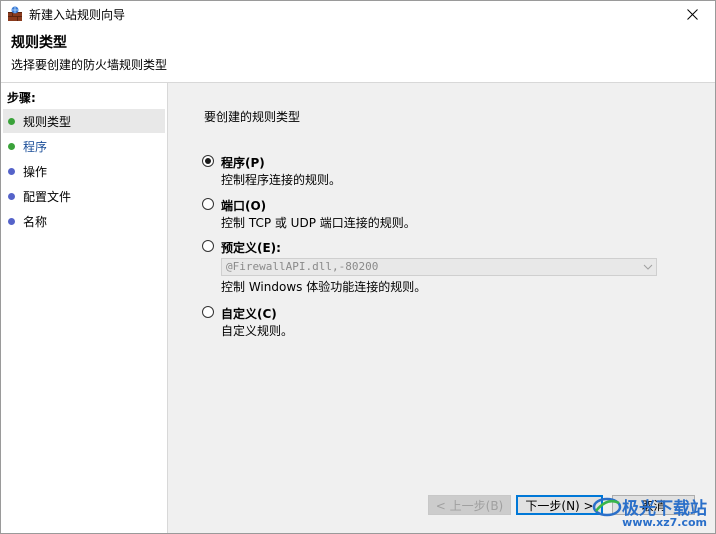 This screenshot has width=716, height=534. Describe the element at coordinates (607, 506) in the screenshot. I see `watermark-logo-icon` at that location.